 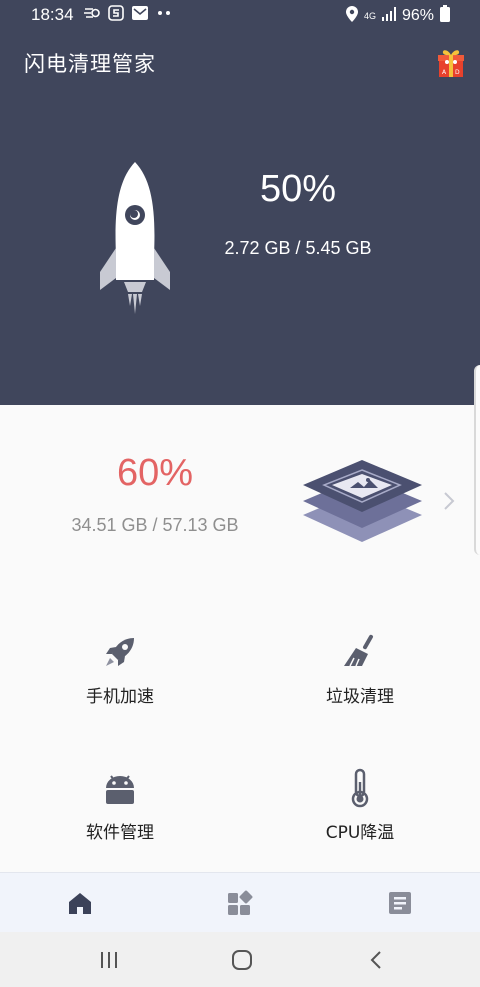 I want to click on feature-app-manager: 软件管理, so click(x=120, y=805).